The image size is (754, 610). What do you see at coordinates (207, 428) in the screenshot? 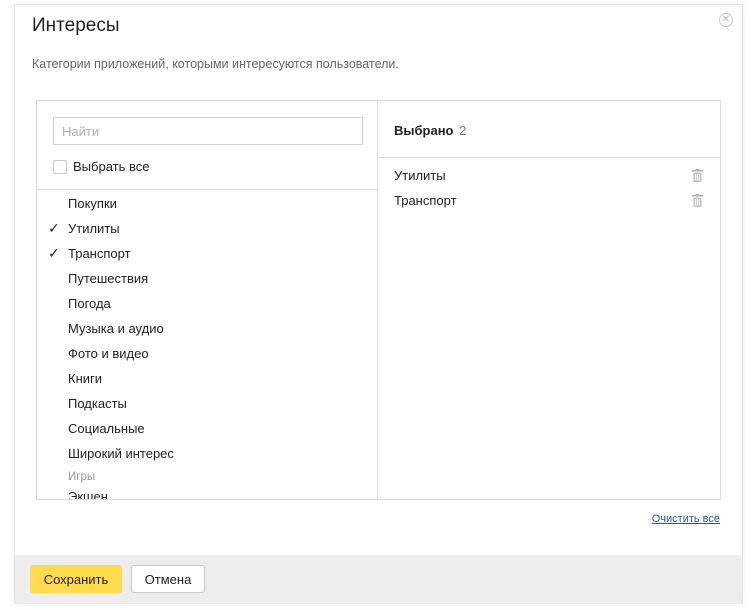
I see `category-item: Социальные` at bounding box center [207, 428].